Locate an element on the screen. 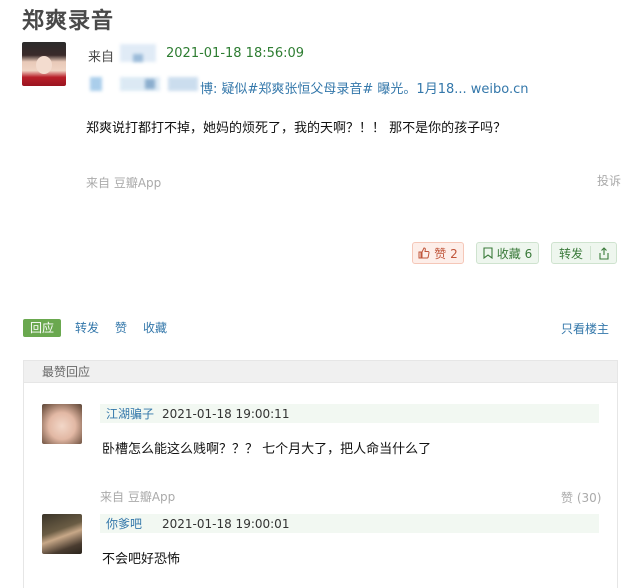  post-source: 来自 豆瓣App is located at coordinates (124, 183).